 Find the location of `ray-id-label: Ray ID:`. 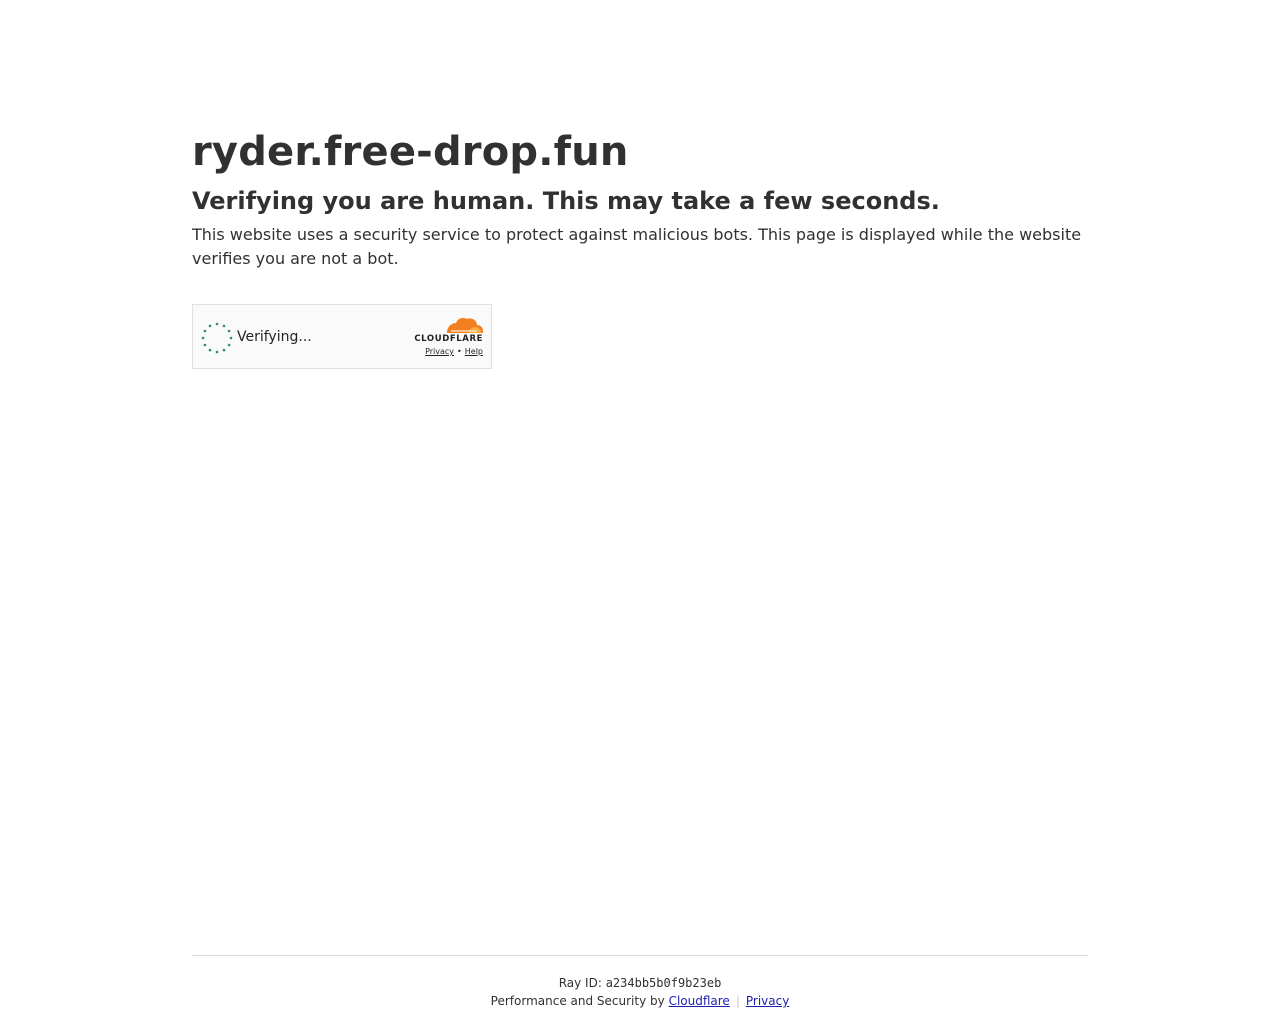

ray-id-label: Ray ID: is located at coordinates (580, 983).